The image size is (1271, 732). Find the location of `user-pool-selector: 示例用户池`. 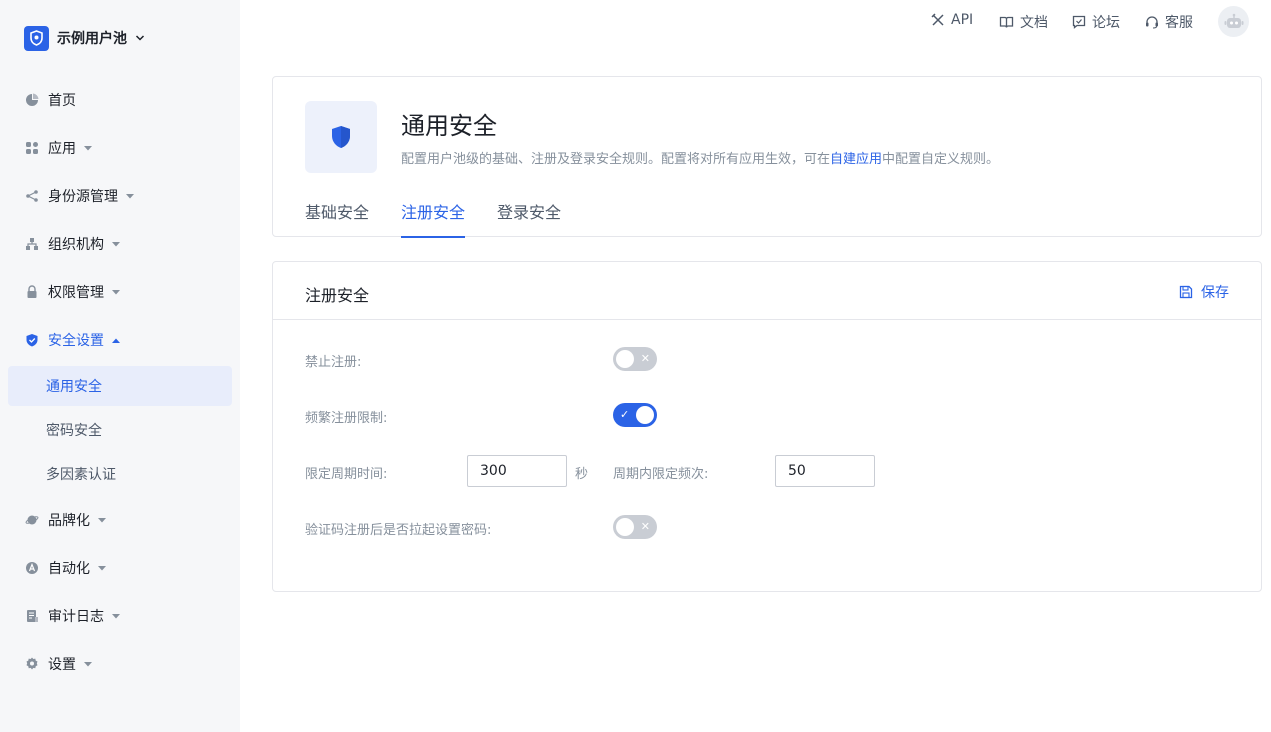

user-pool-selector: 示例用户池 is located at coordinates (84, 38).